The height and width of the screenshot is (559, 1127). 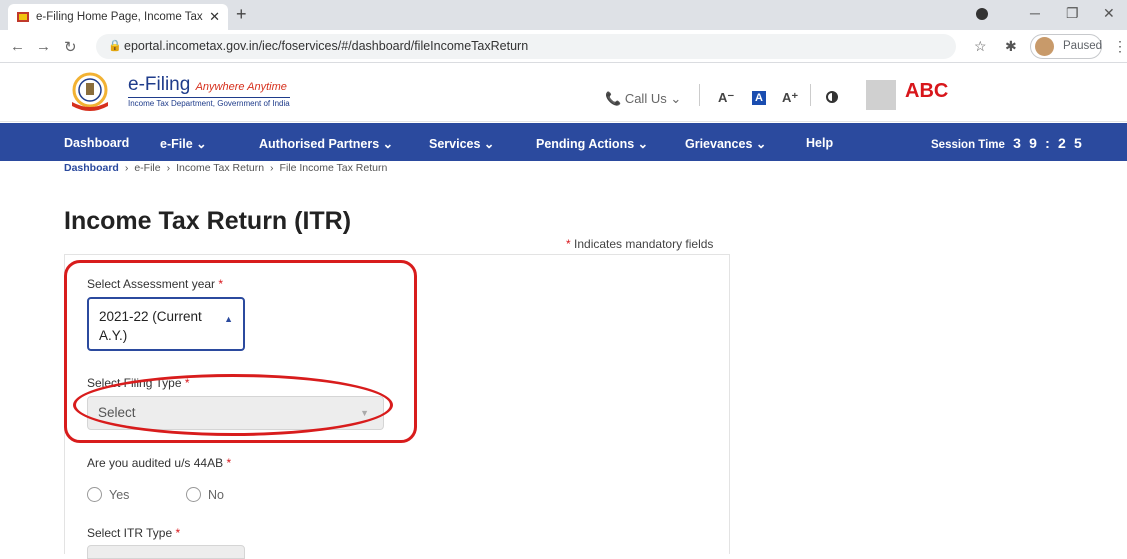 What do you see at coordinates (1078, 143) in the screenshot?
I see `session-digit: 5` at bounding box center [1078, 143].